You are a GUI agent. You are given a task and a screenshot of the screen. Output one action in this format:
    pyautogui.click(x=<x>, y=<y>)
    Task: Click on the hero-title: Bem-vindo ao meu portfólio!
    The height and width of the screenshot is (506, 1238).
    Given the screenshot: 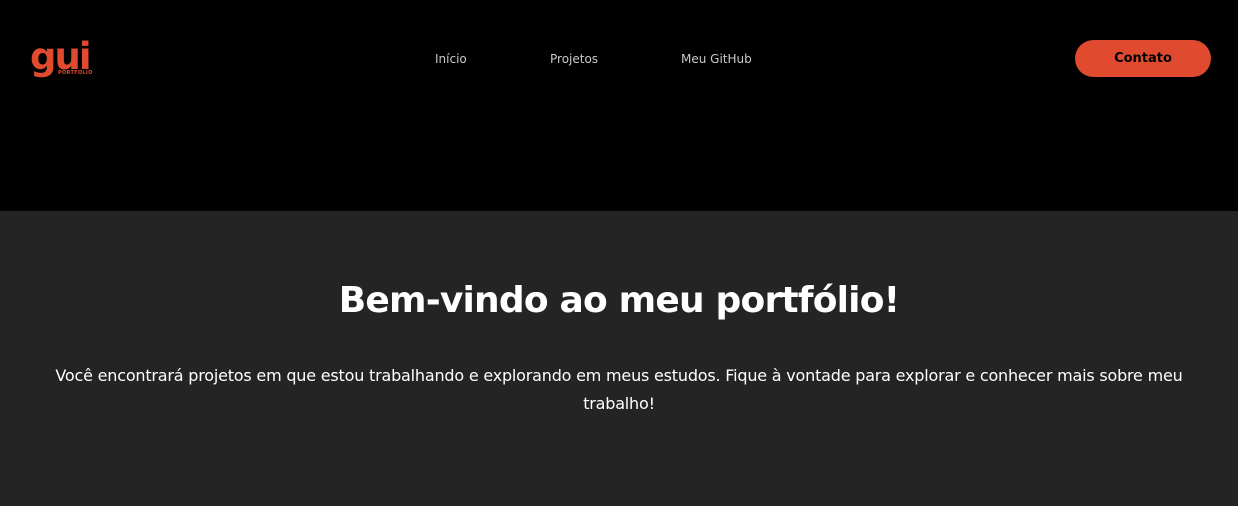 What is the action you would take?
    pyautogui.click(x=619, y=300)
    